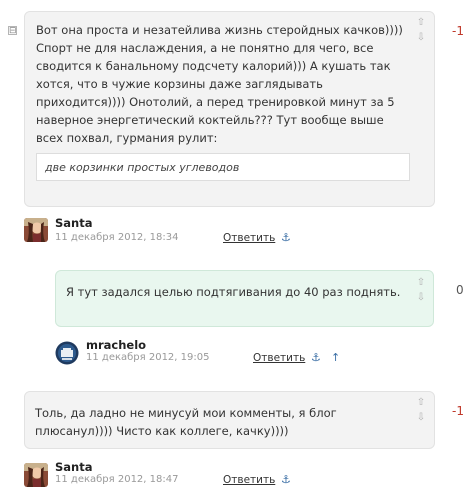 The image size is (473, 494). Describe the element at coordinates (223, 167) in the screenshot. I see `quote-block: две корзинки простых углеводов` at that location.